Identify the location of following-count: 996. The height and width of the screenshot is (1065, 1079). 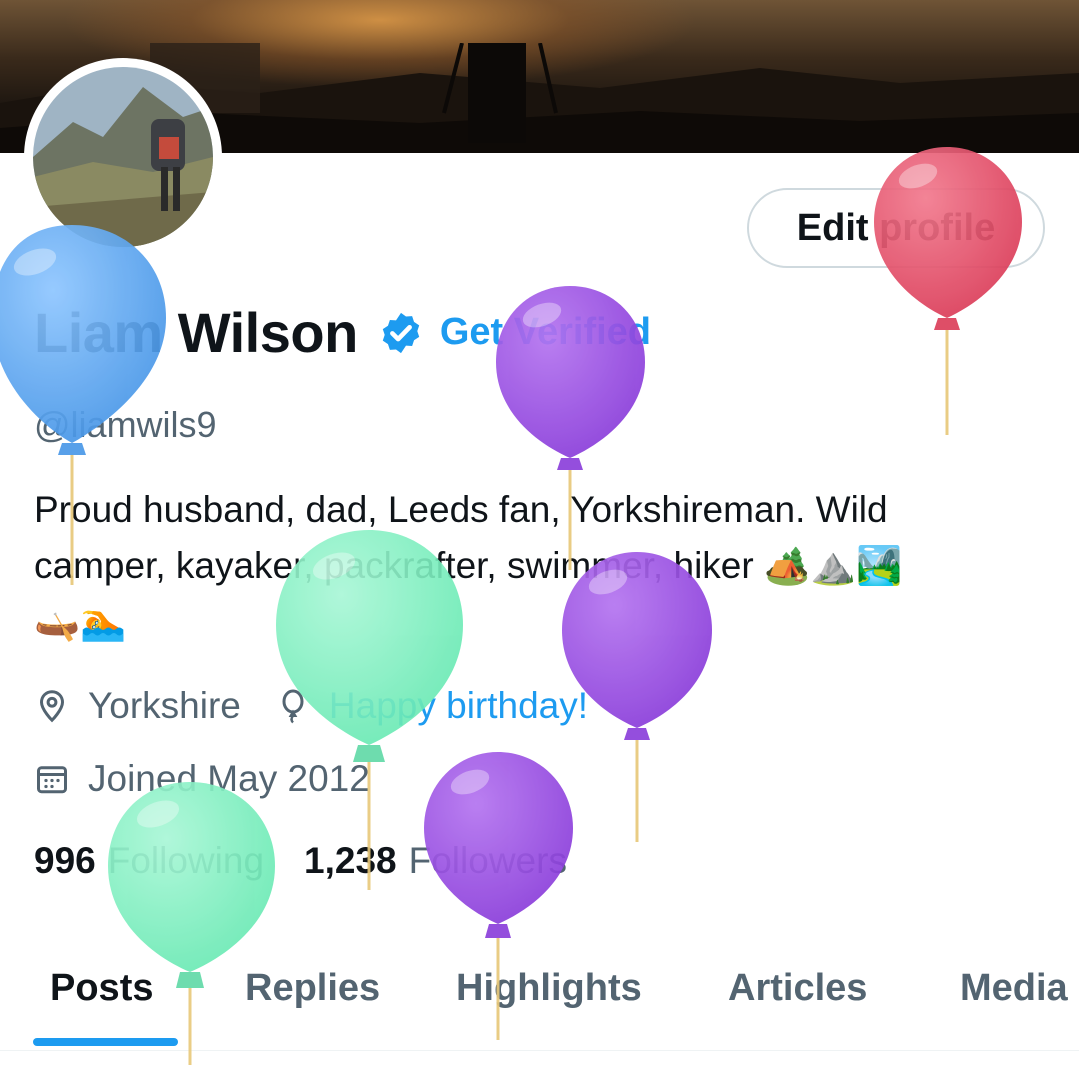
(65, 860).